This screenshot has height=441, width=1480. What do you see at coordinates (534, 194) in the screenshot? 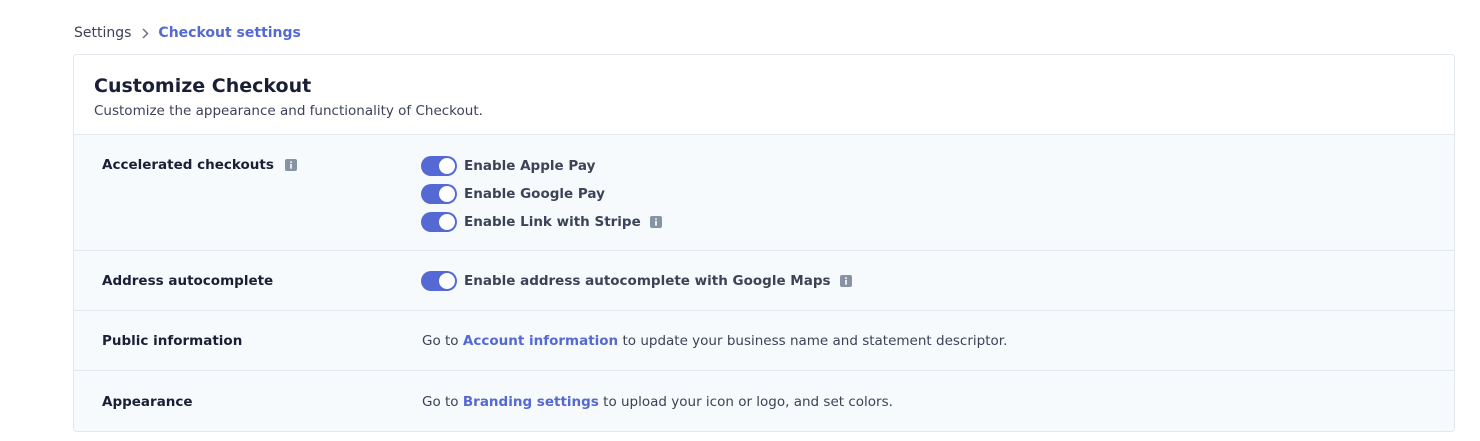
I see `google-pay-toggle-label: Enable Google Pay` at bounding box center [534, 194].